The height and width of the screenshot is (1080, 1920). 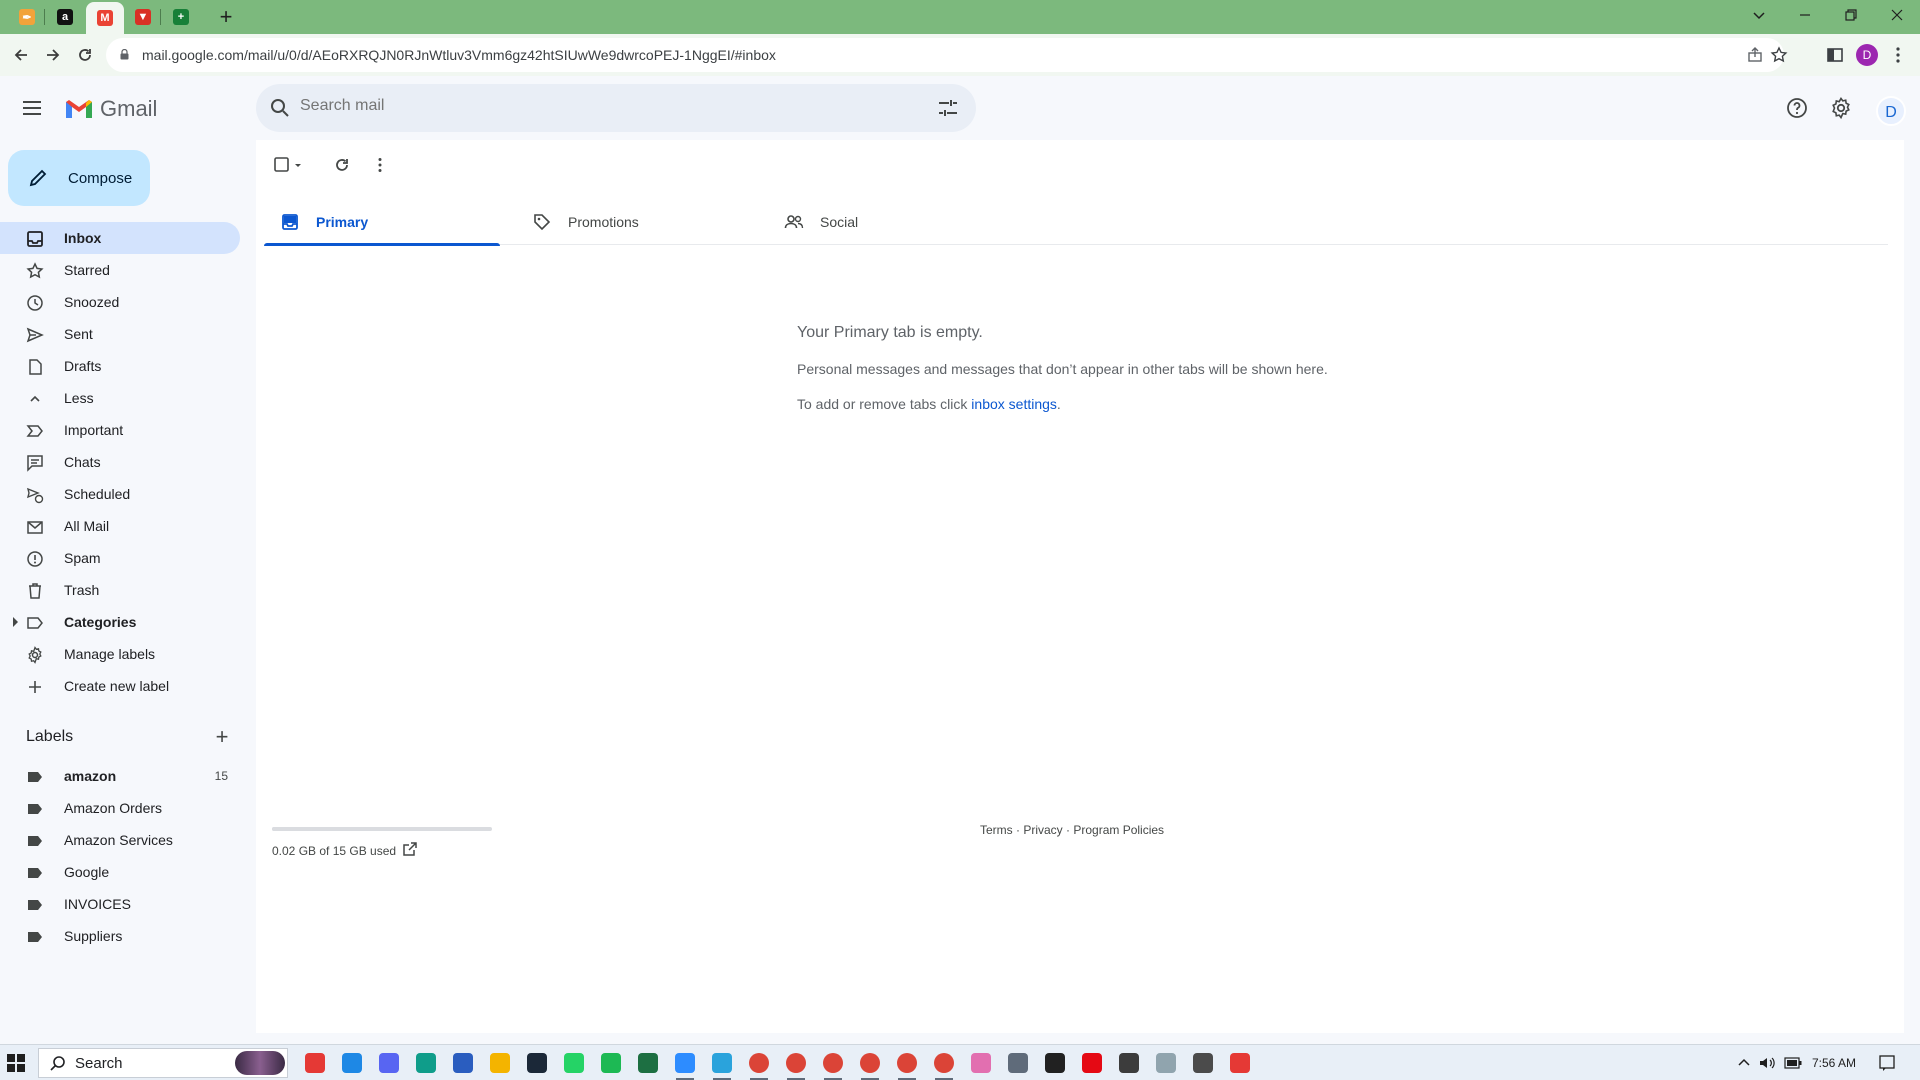 I want to click on tab-promotions: Promotions, so click(x=634, y=222).